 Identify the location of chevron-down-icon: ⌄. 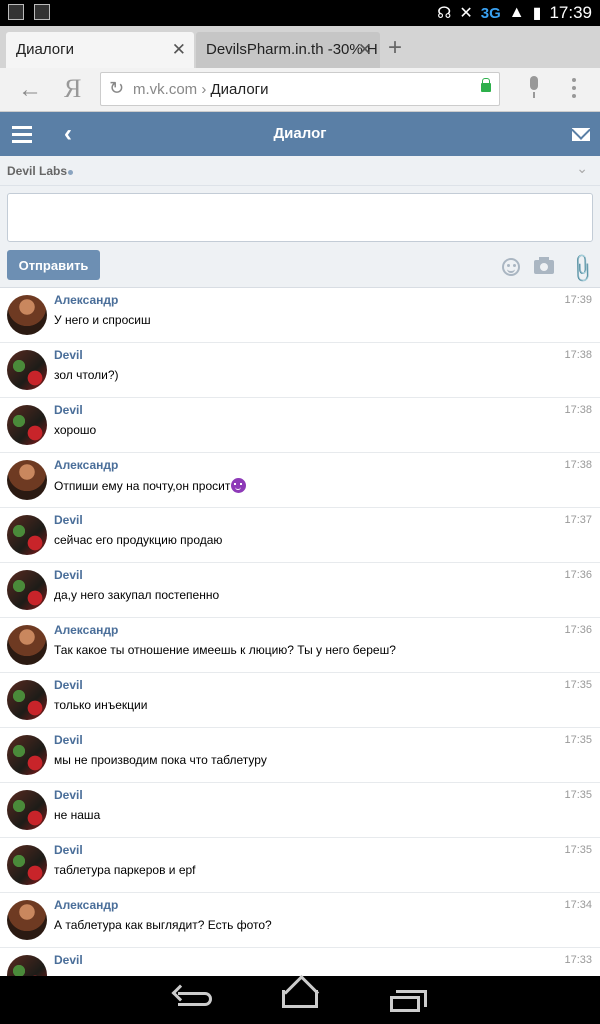
(582, 168).